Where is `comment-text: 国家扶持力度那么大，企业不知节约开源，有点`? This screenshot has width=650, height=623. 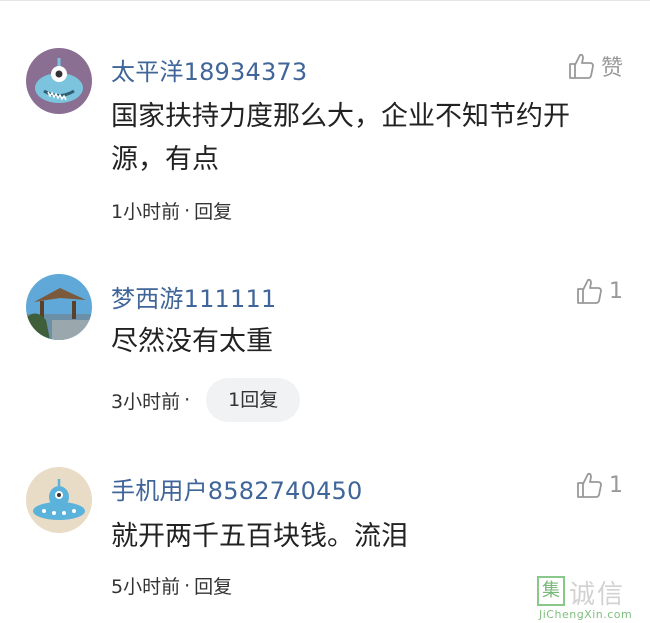 comment-text: 国家扶持力度那么大，企业不知节约开源，有点 is located at coordinates (340, 138).